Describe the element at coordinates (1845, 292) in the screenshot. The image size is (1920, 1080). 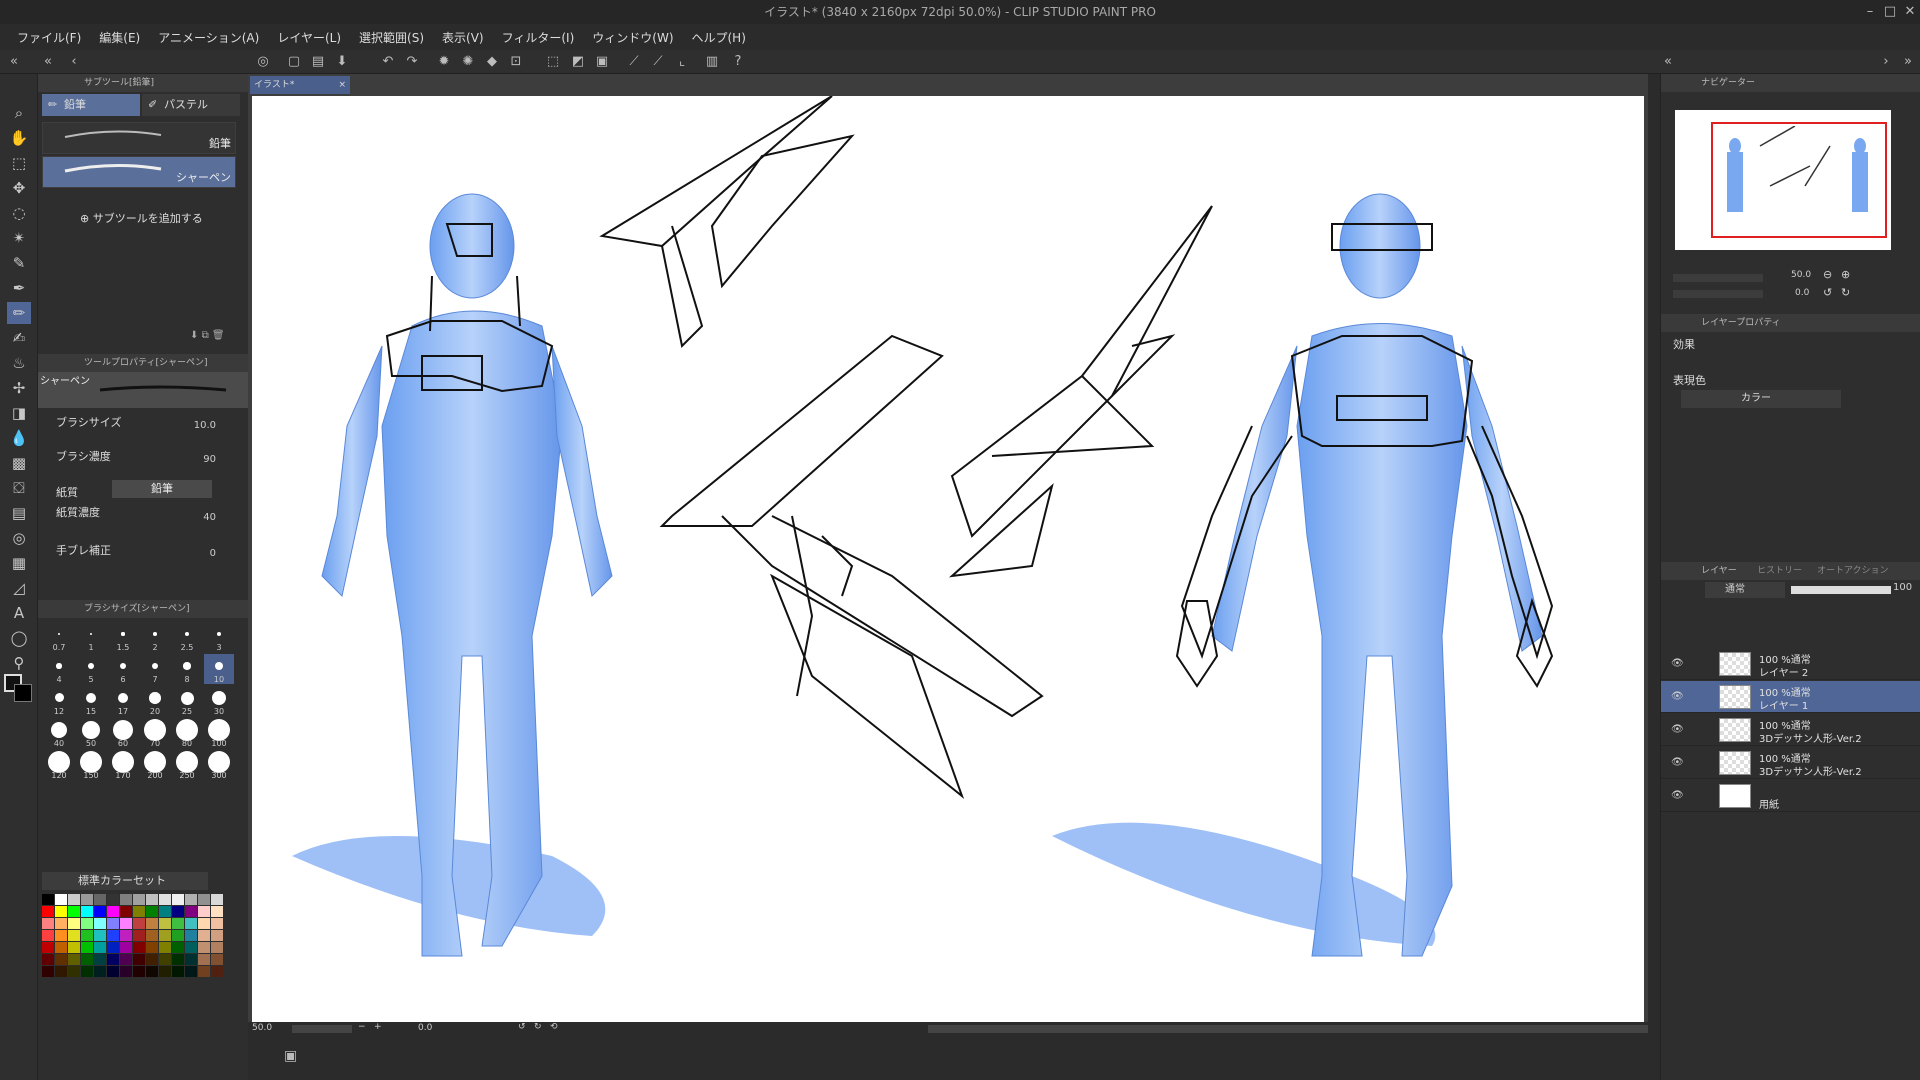
I see `nav-rotate-right-icon: ↻` at that location.